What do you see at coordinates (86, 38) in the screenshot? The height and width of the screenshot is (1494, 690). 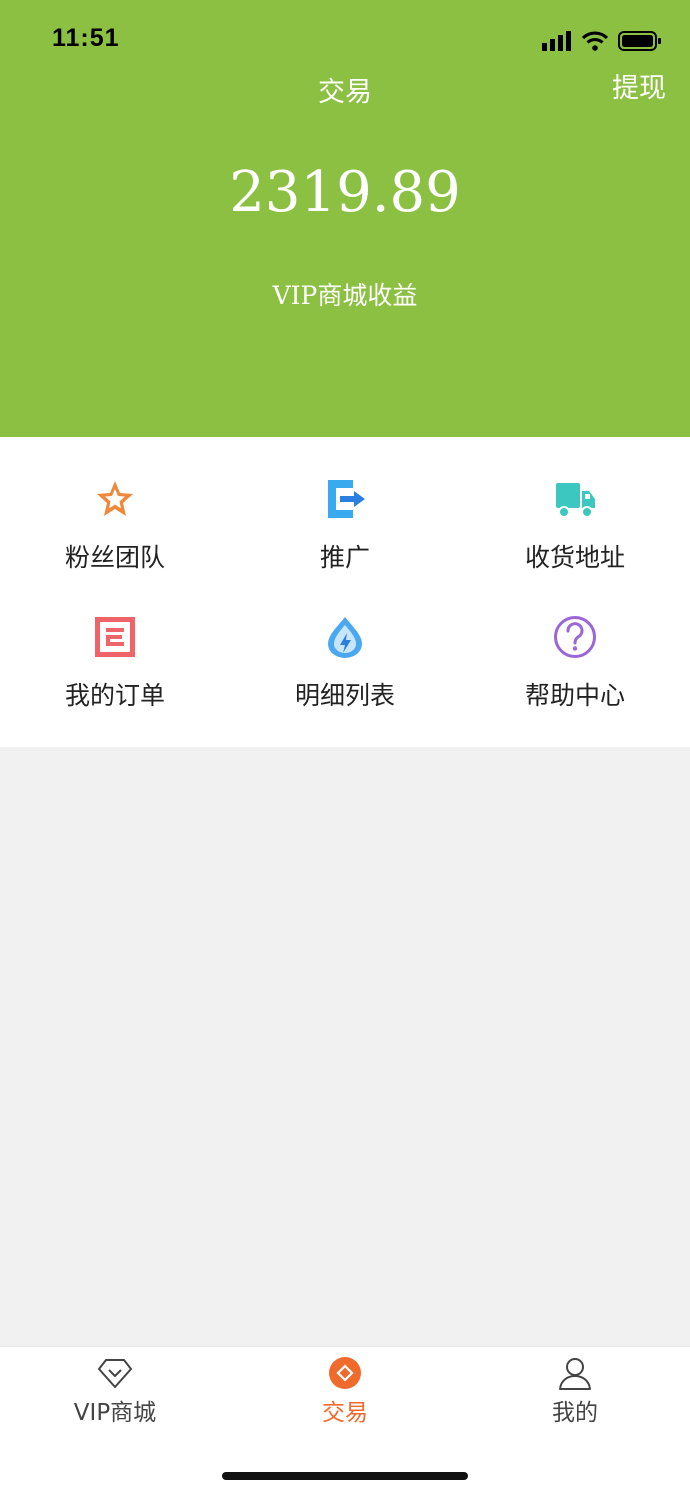 I see `status-time: 11:51` at bounding box center [86, 38].